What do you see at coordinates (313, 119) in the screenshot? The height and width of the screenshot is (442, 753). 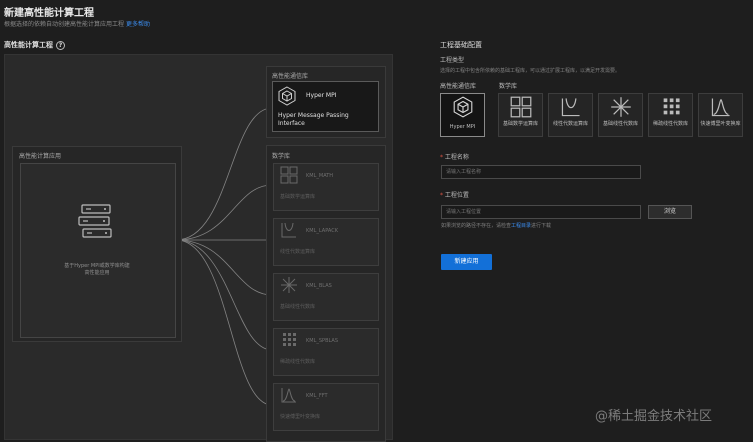 I see `hyper-mpi-full-name: Hyper Message Passing Interface` at bounding box center [313, 119].